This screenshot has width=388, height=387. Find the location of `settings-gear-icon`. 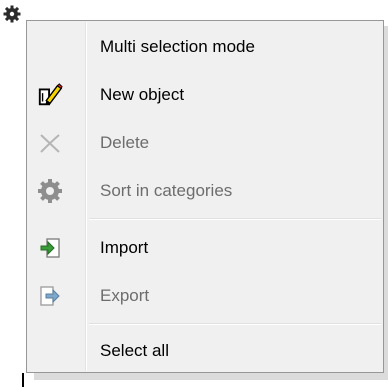

settings-gear-icon is located at coordinates (12, 14).